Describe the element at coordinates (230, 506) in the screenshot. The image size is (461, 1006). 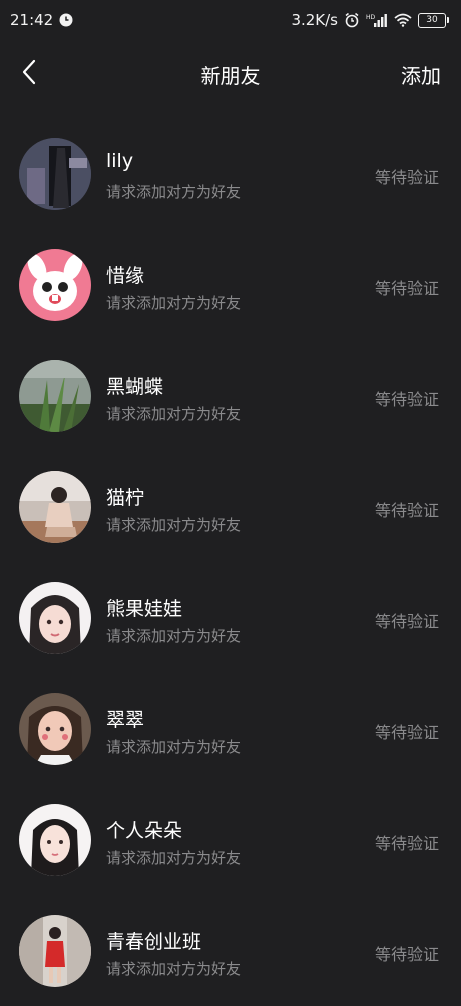
I see `friend-request-row: 猫柠 请求添加对方为好友 等待验证` at that location.